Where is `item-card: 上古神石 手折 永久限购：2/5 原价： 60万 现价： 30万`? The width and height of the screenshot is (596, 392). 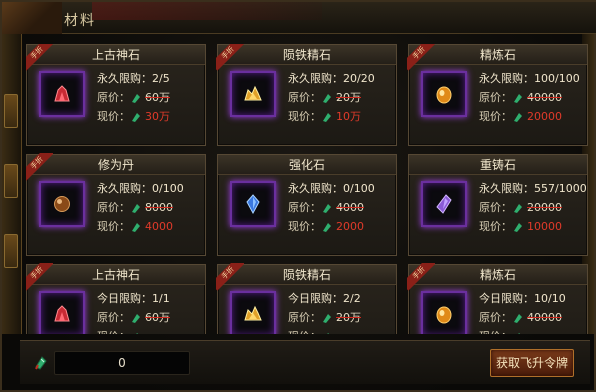
item-card: 上古神石 手折 永久限购：2/5 原价： 60万 现价： 30万 is located at coordinates (116, 95).